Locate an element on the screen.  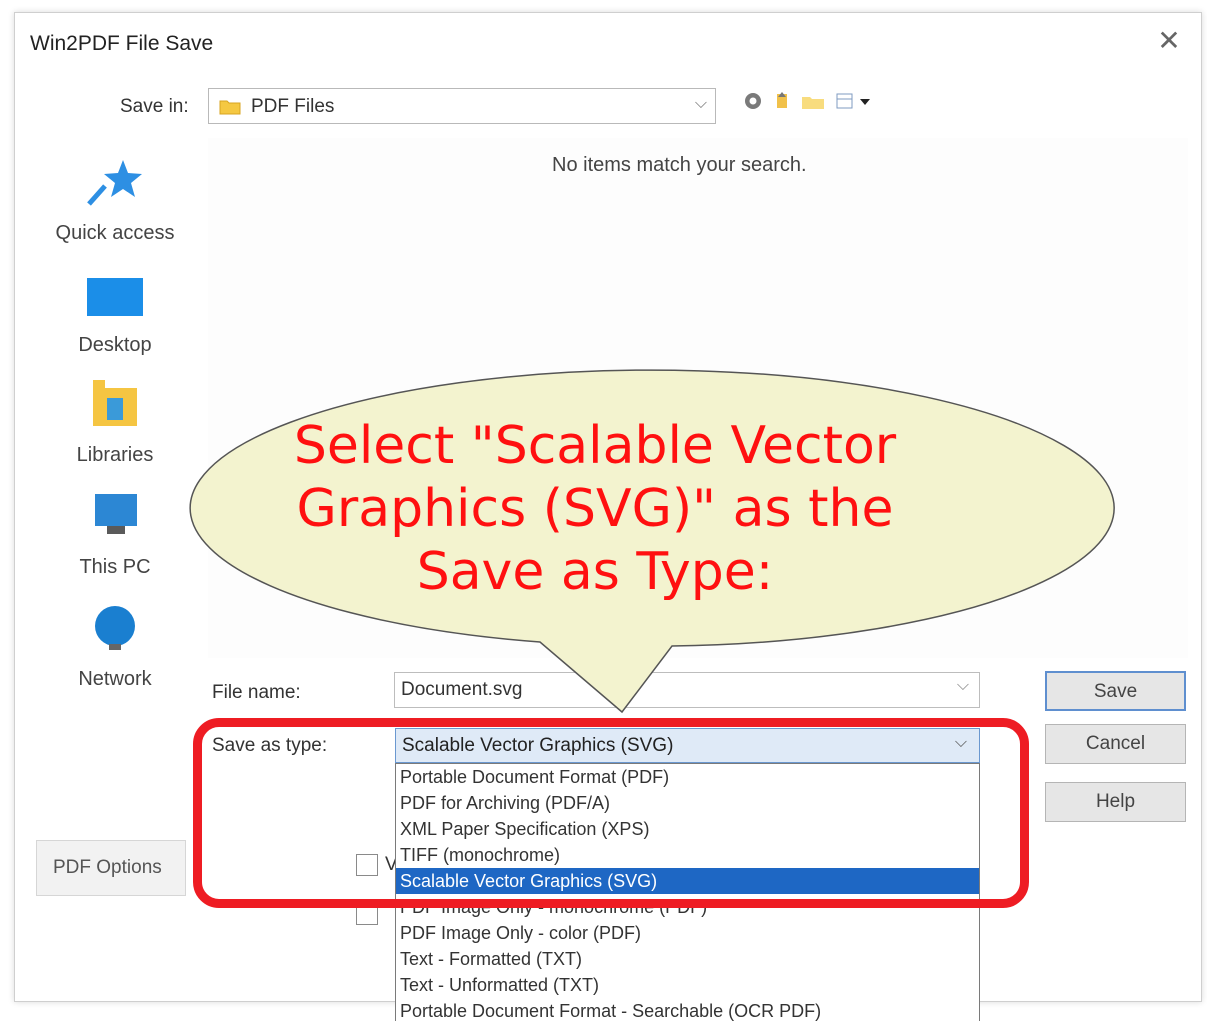
type-option: PDF for Archiving (PDF/A) is located at coordinates (687, 803).